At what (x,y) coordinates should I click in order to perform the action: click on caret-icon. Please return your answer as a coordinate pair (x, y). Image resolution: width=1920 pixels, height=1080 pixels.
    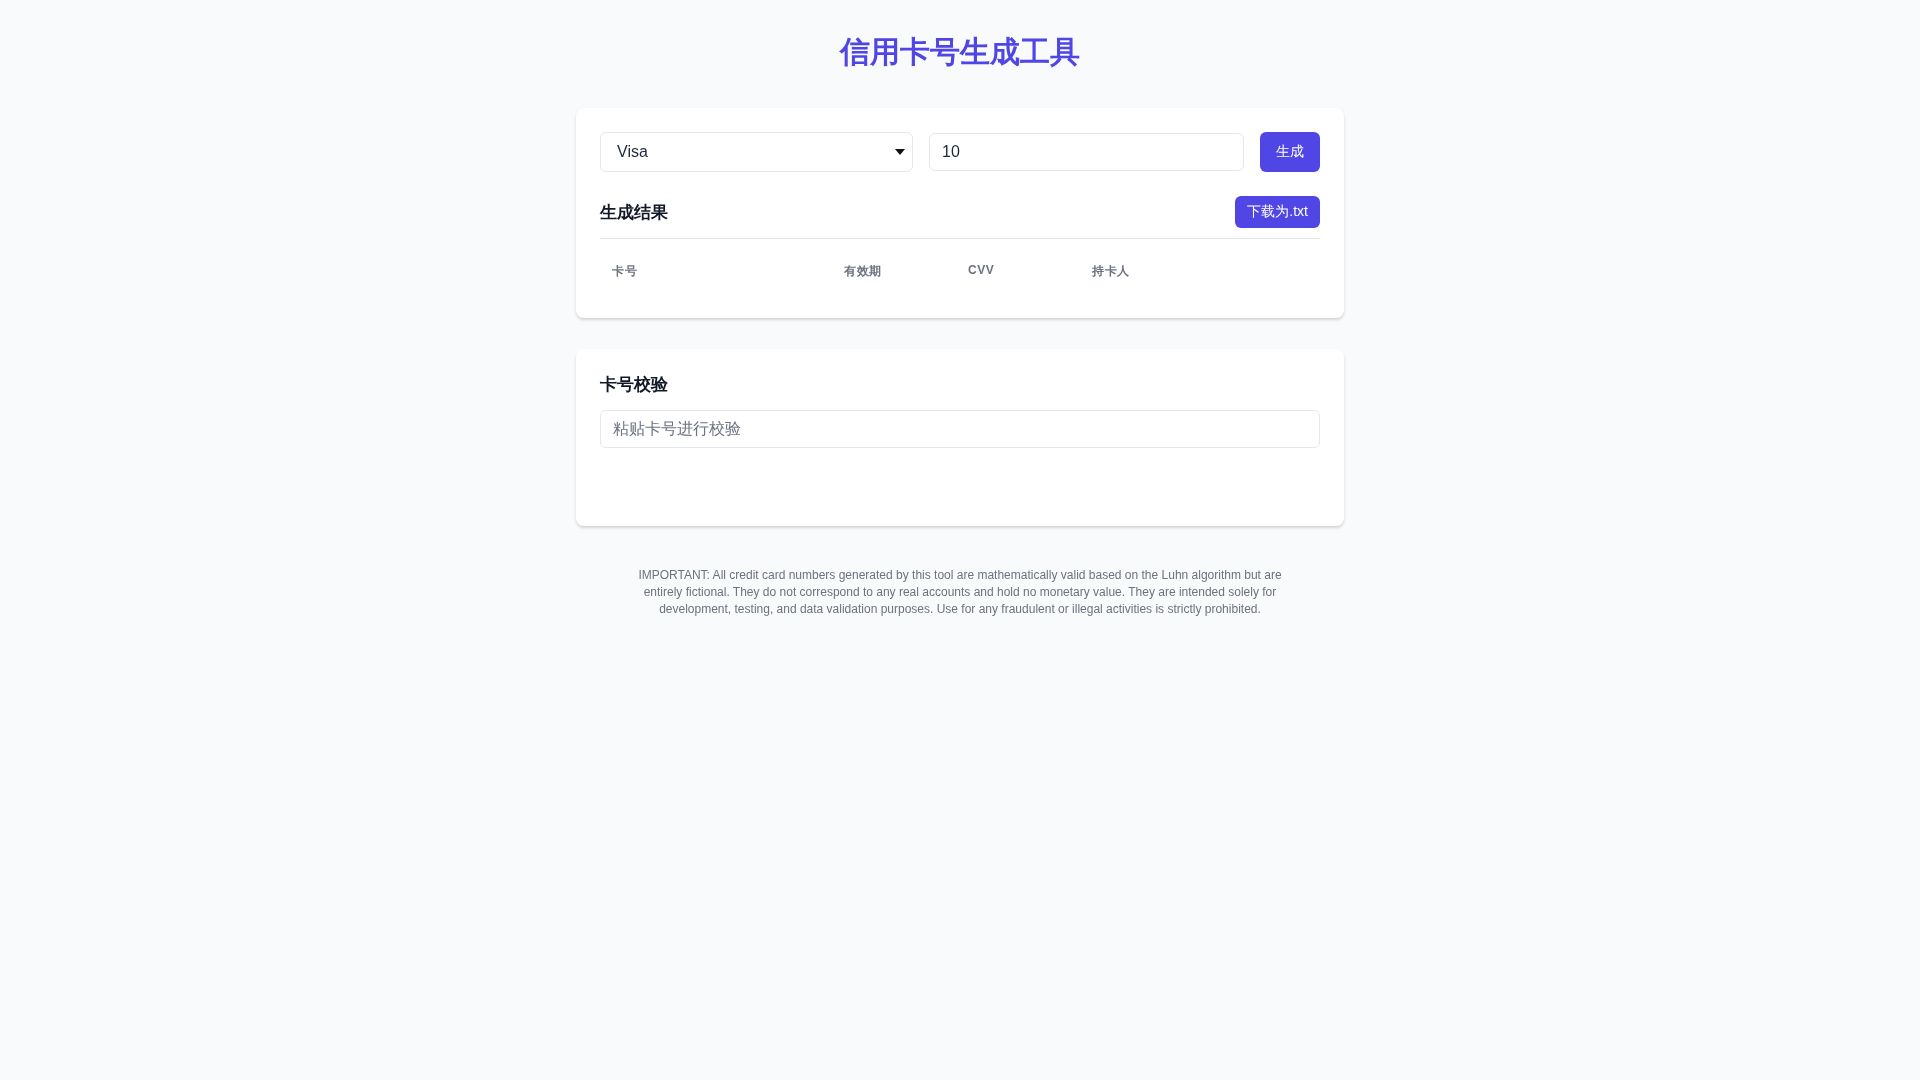
    Looking at the image, I should click on (900, 152).